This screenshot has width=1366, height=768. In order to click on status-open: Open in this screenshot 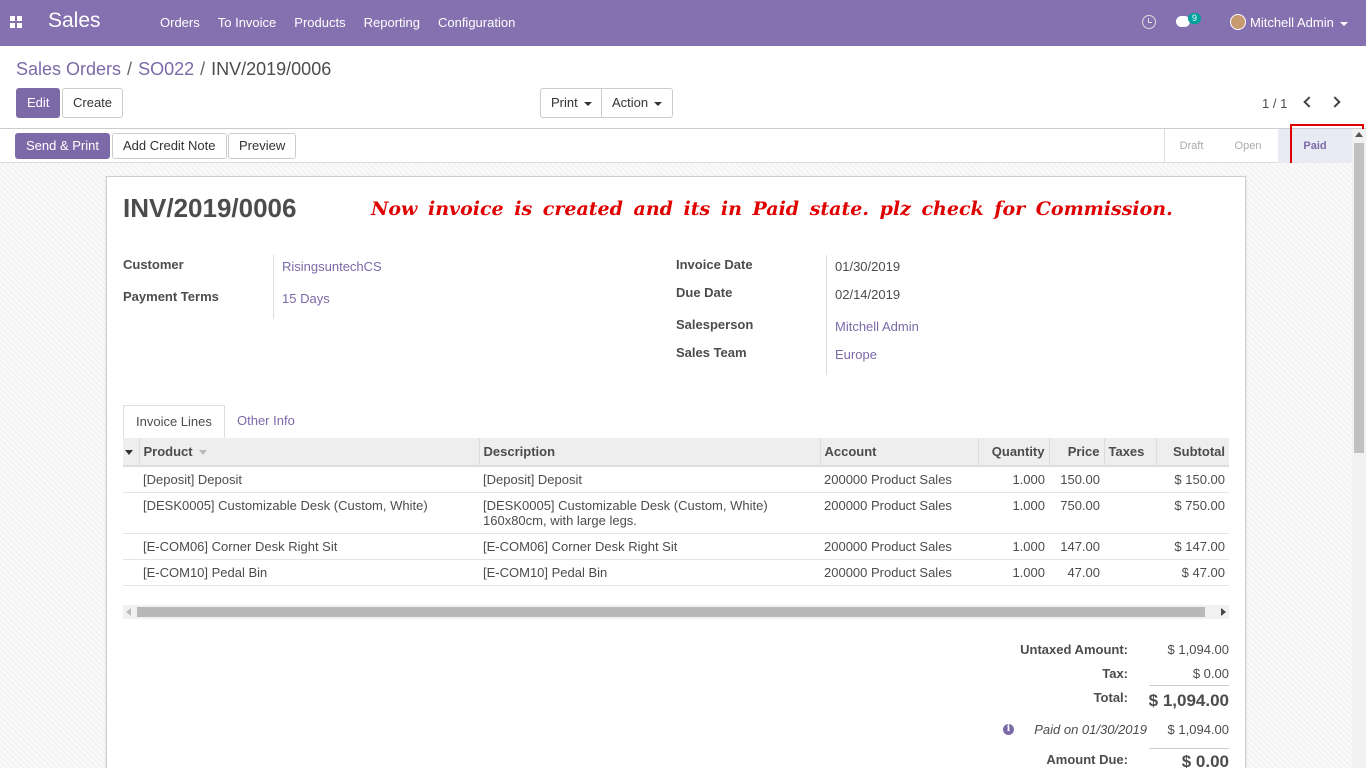, I will do `click(1248, 146)`.